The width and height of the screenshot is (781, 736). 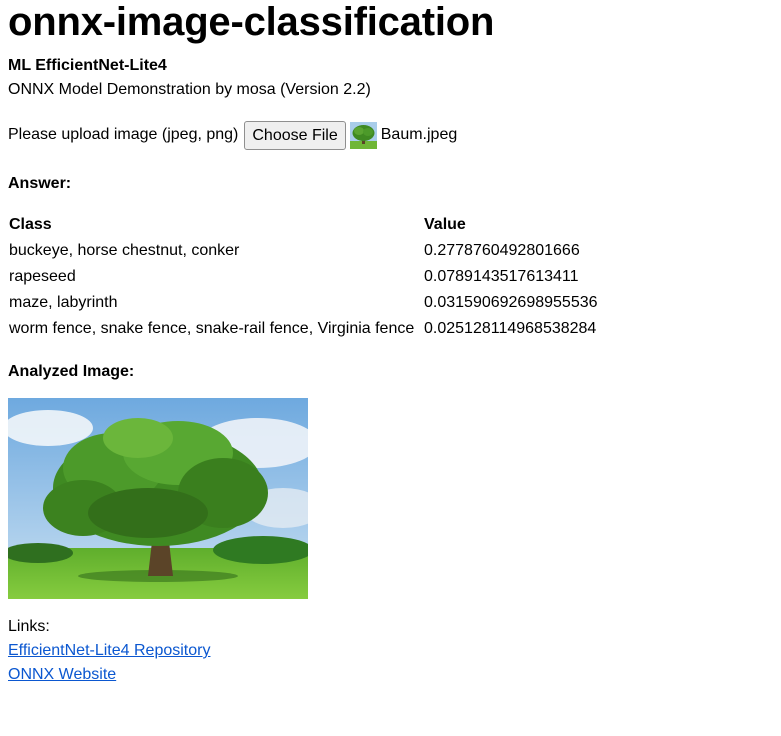 What do you see at coordinates (445, 224) in the screenshot?
I see `value-column-header: Value` at bounding box center [445, 224].